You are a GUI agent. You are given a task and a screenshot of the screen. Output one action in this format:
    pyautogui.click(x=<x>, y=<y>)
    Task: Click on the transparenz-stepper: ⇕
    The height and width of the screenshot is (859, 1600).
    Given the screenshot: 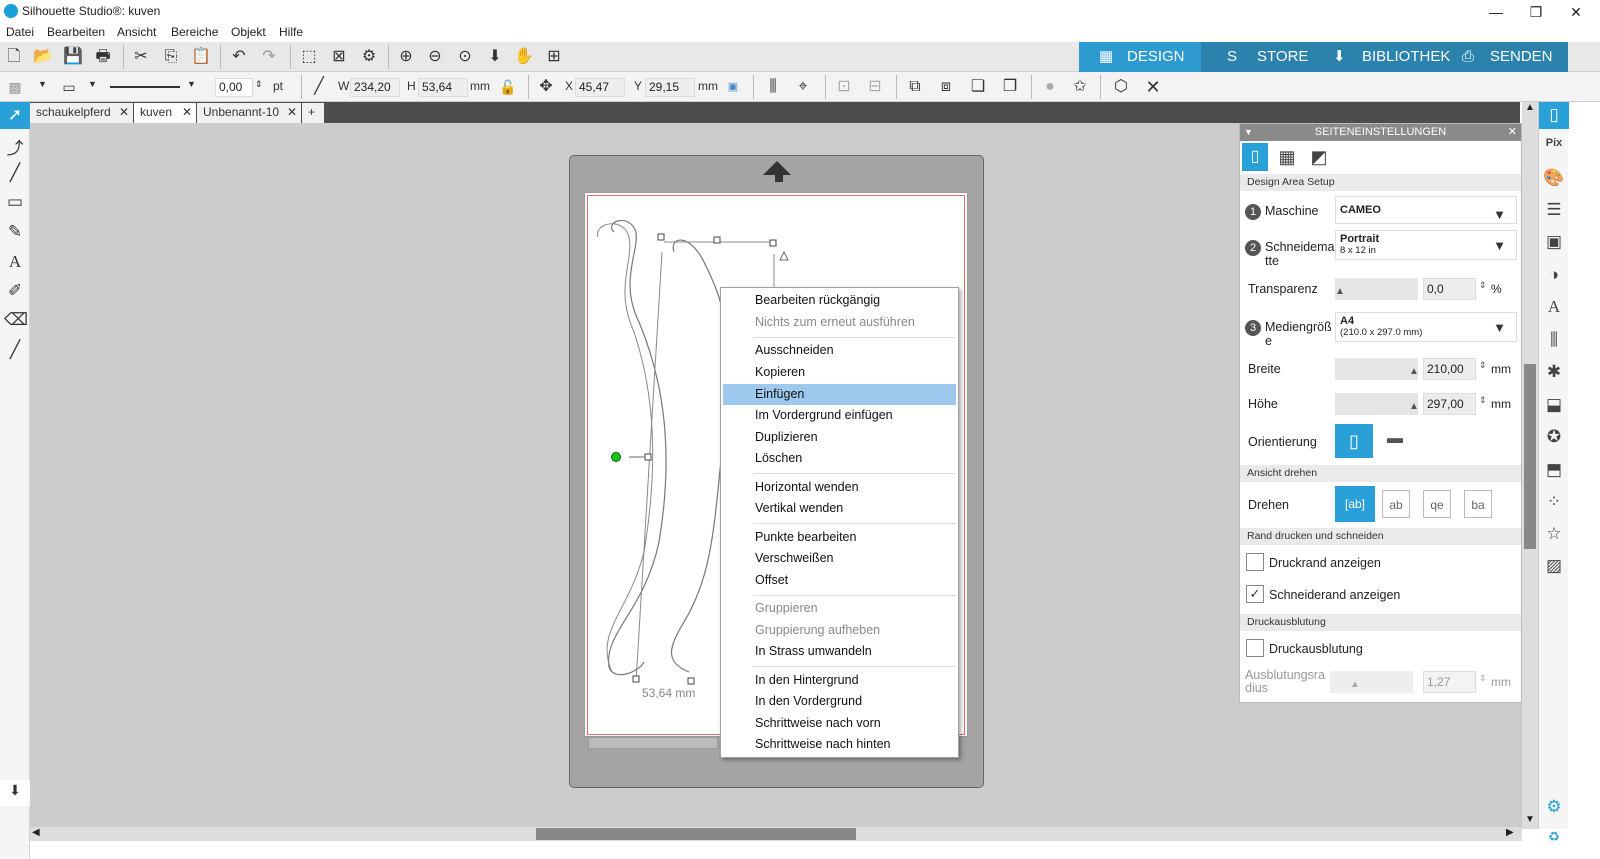 What is the action you would take?
    pyautogui.click(x=1483, y=285)
    